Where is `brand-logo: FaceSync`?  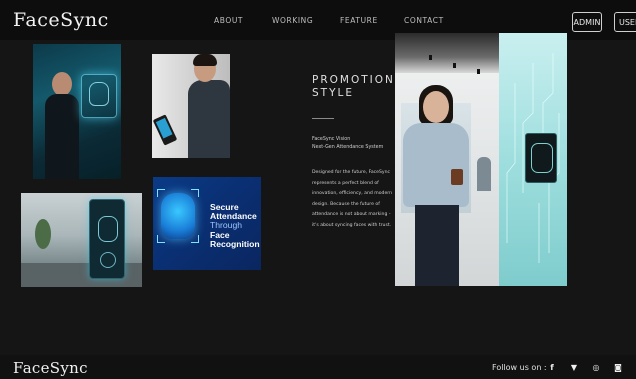
brand-logo: FaceSync is located at coordinates (61, 20).